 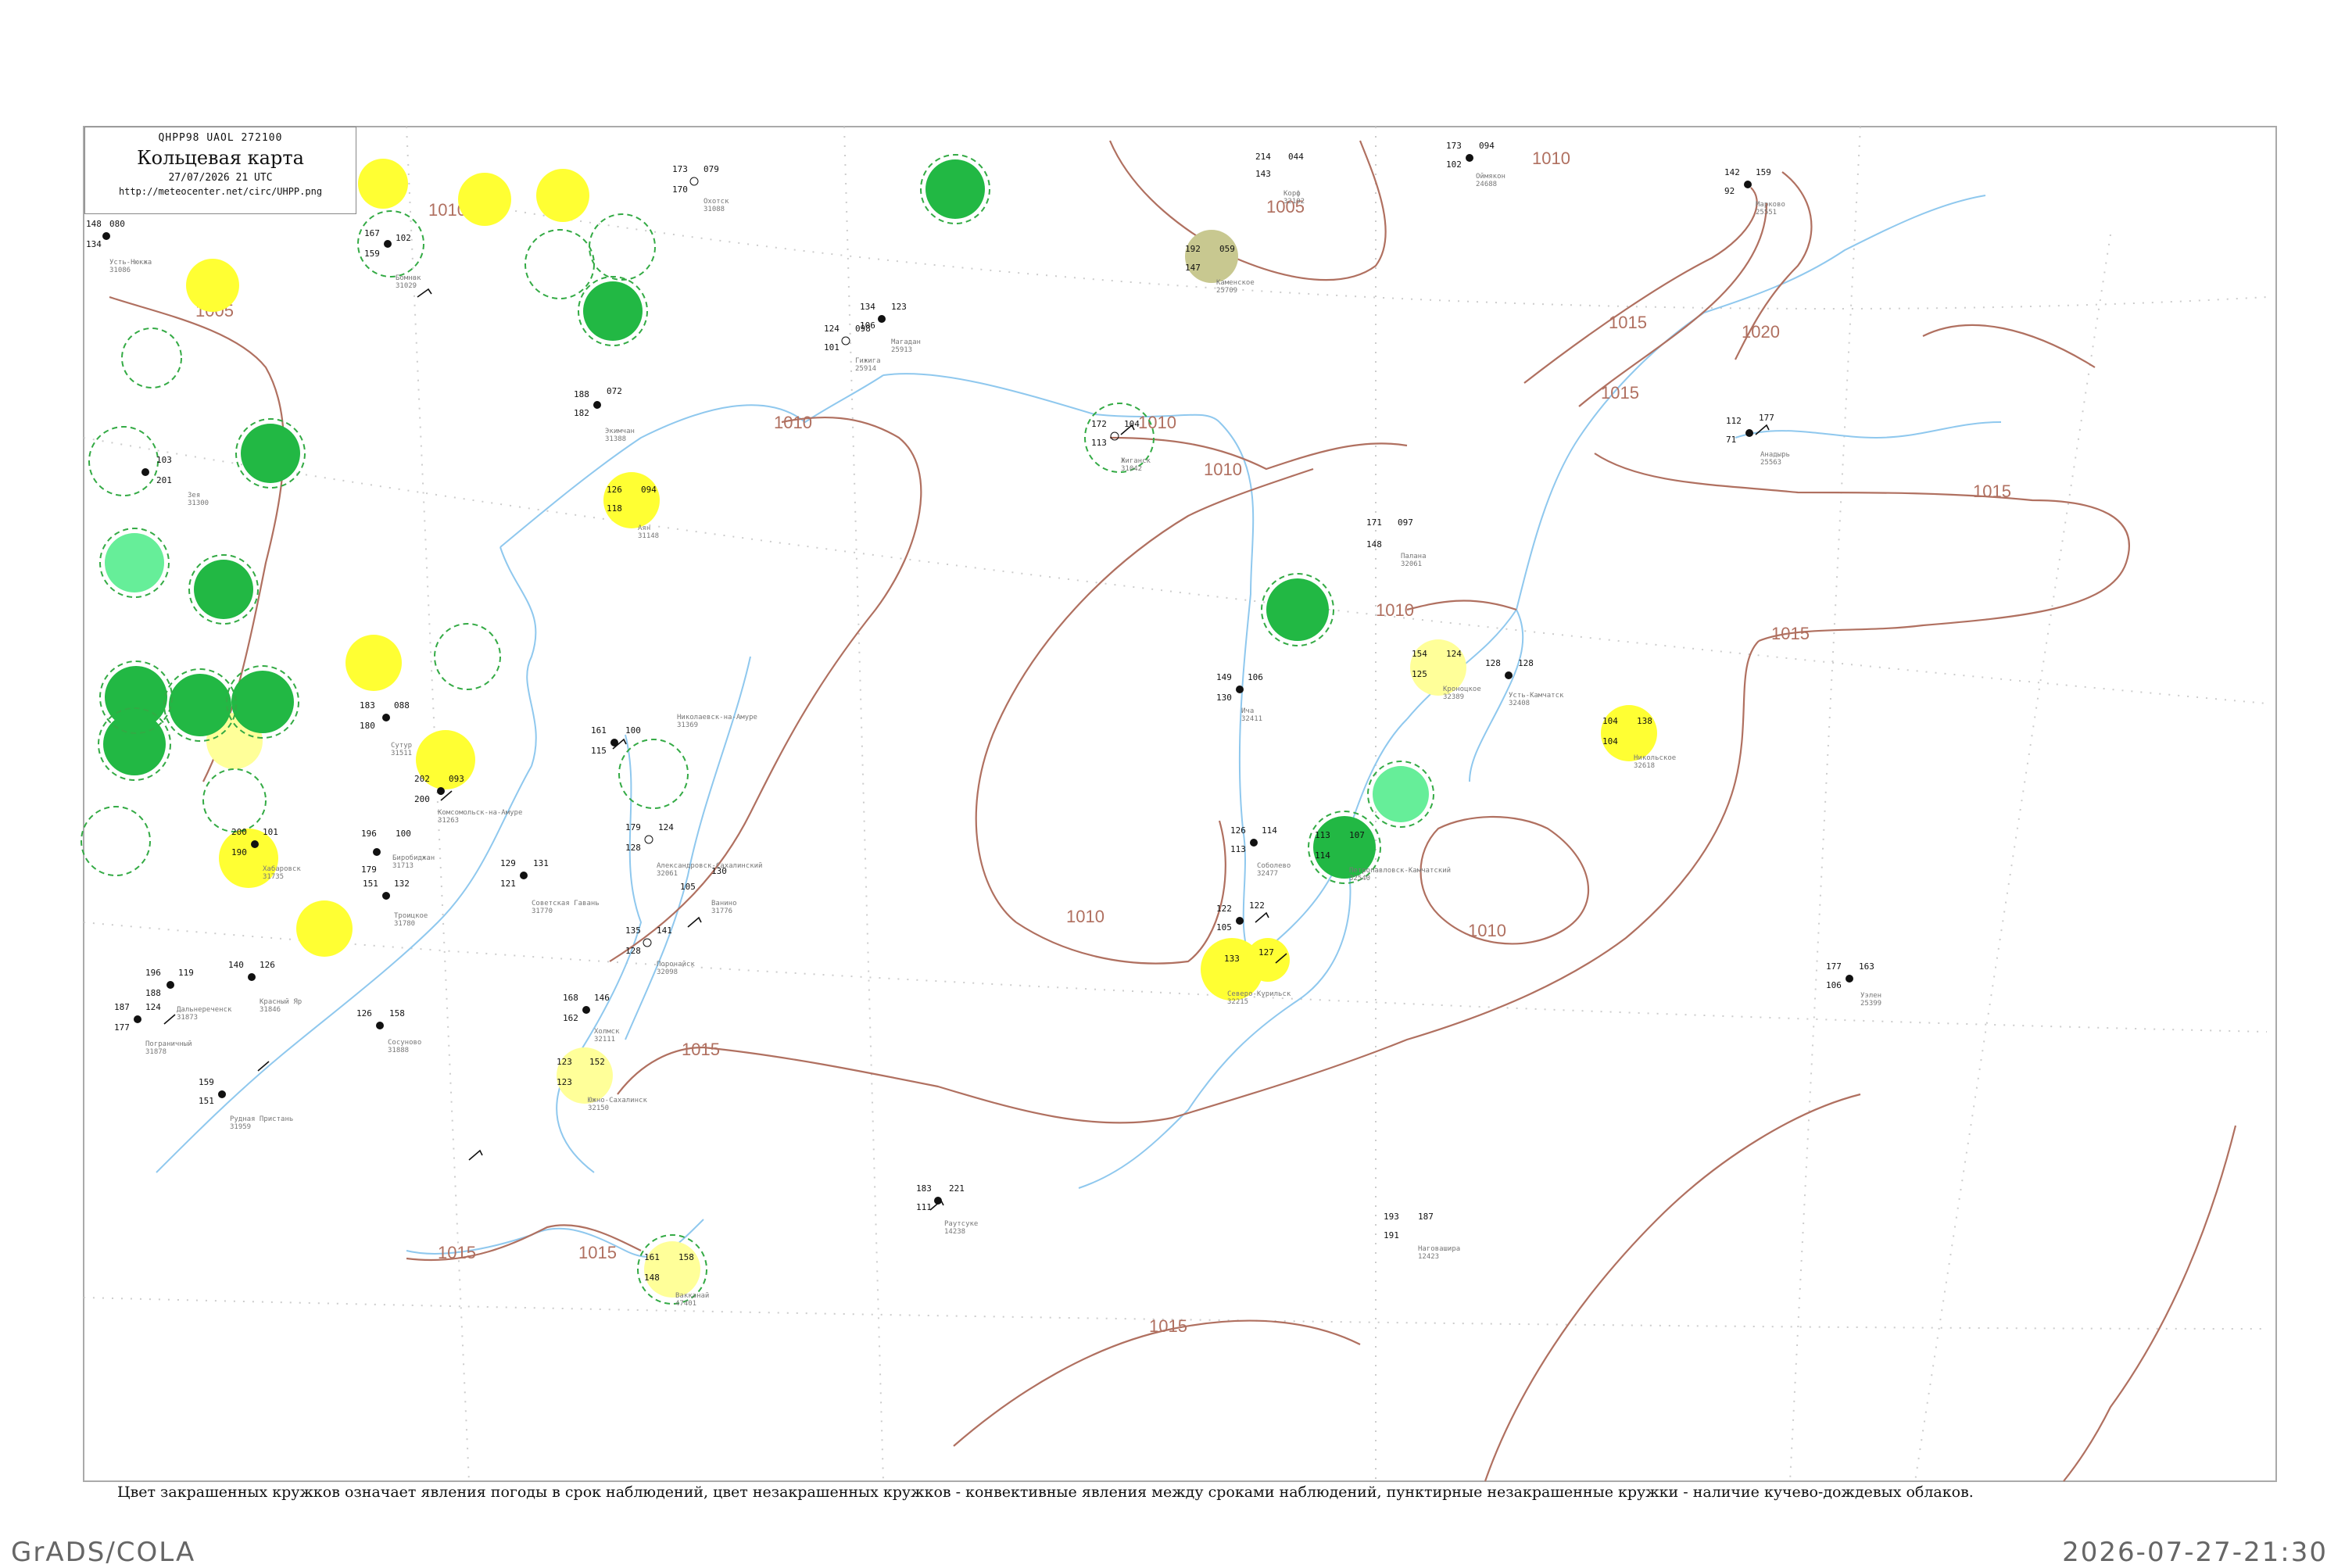 What do you see at coordinates (1610, 721) in the screenshot?
I see `svg-text: 104` at bounding box center [1610, 721].